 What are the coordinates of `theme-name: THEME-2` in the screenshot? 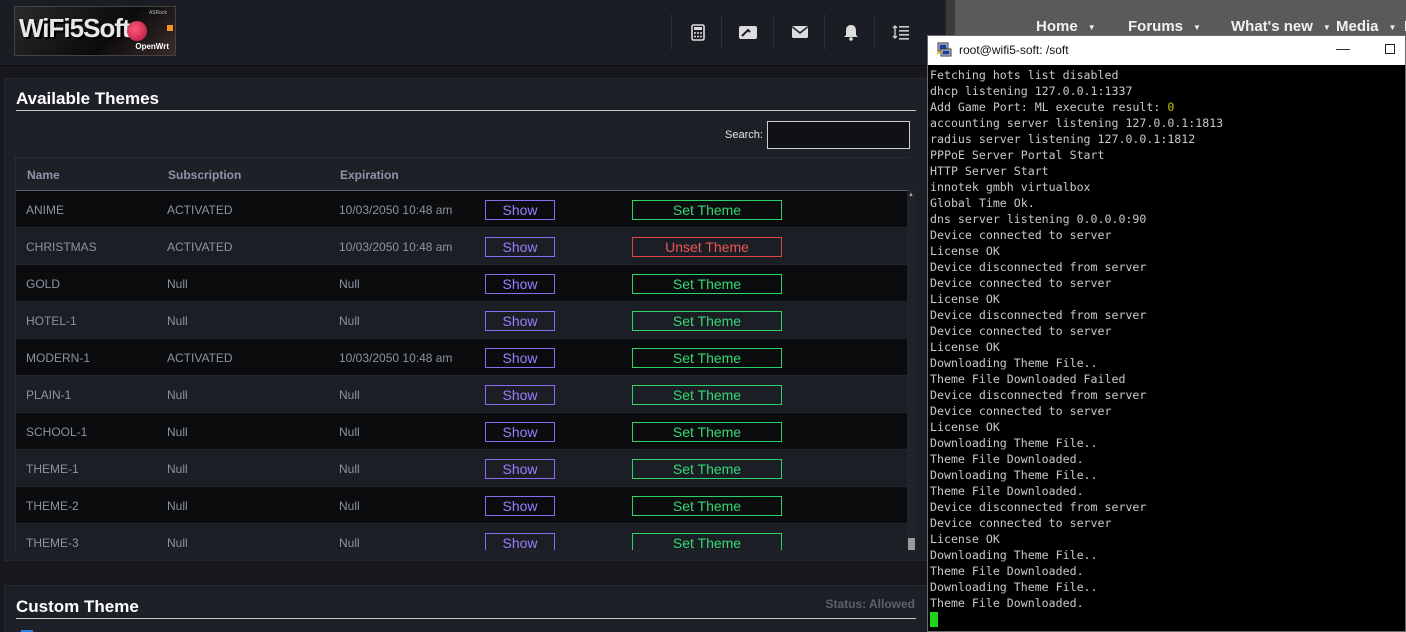 It's located at (52, 506).